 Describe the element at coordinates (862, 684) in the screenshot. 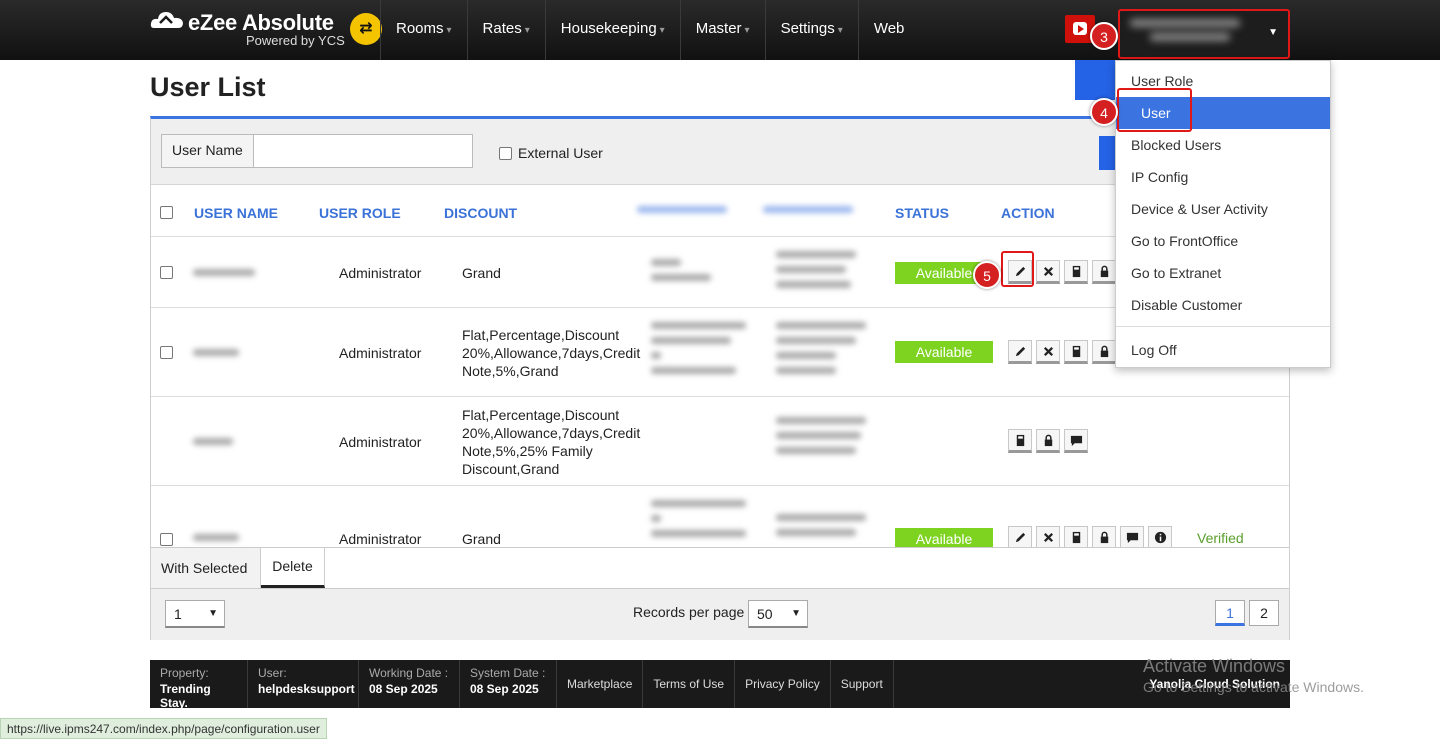

I see `footer-link-support: Support` at that location.